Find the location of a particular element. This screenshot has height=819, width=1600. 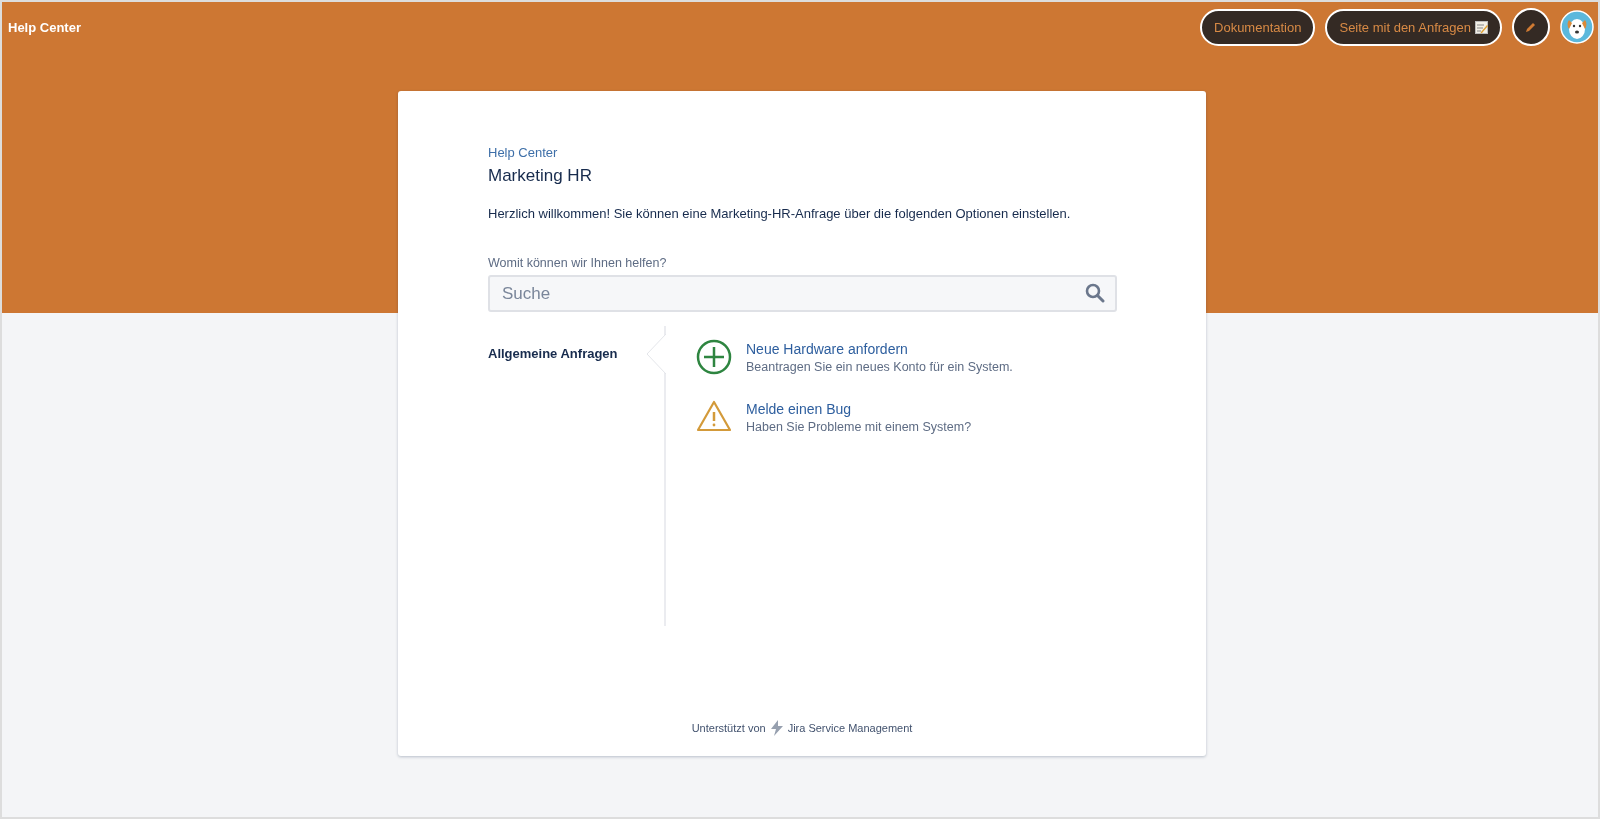

documentation-button: Dokumentation is located at coordinates (1258, 27).